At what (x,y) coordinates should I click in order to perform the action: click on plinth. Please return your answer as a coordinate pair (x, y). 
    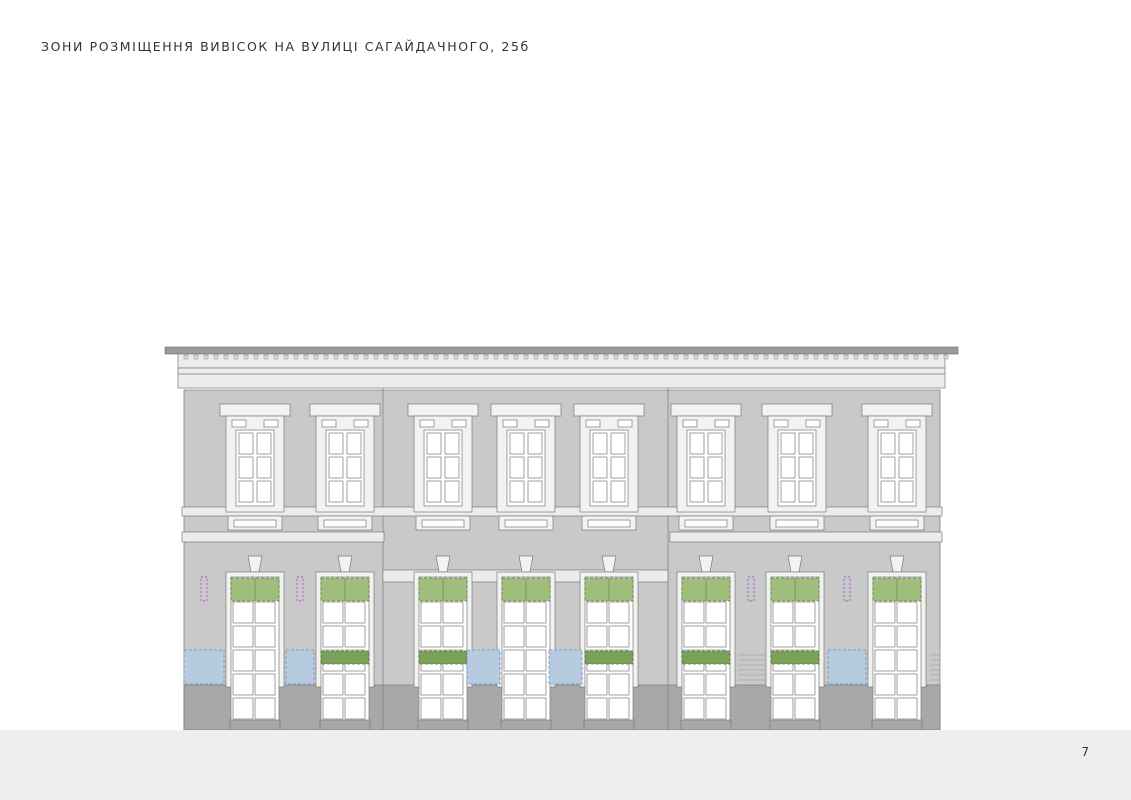
    Looking at the image, I should click on (562, 707).